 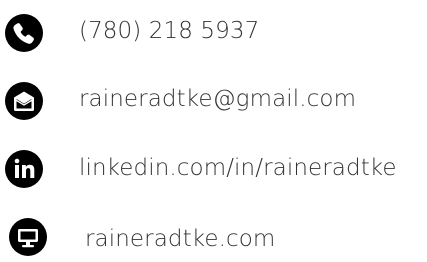 What do you see at coordinates (238, 168) in the screenshot?
I see `linkedin-url: linkedin.com/in/raineradtke` at bounding box center [238, 168].